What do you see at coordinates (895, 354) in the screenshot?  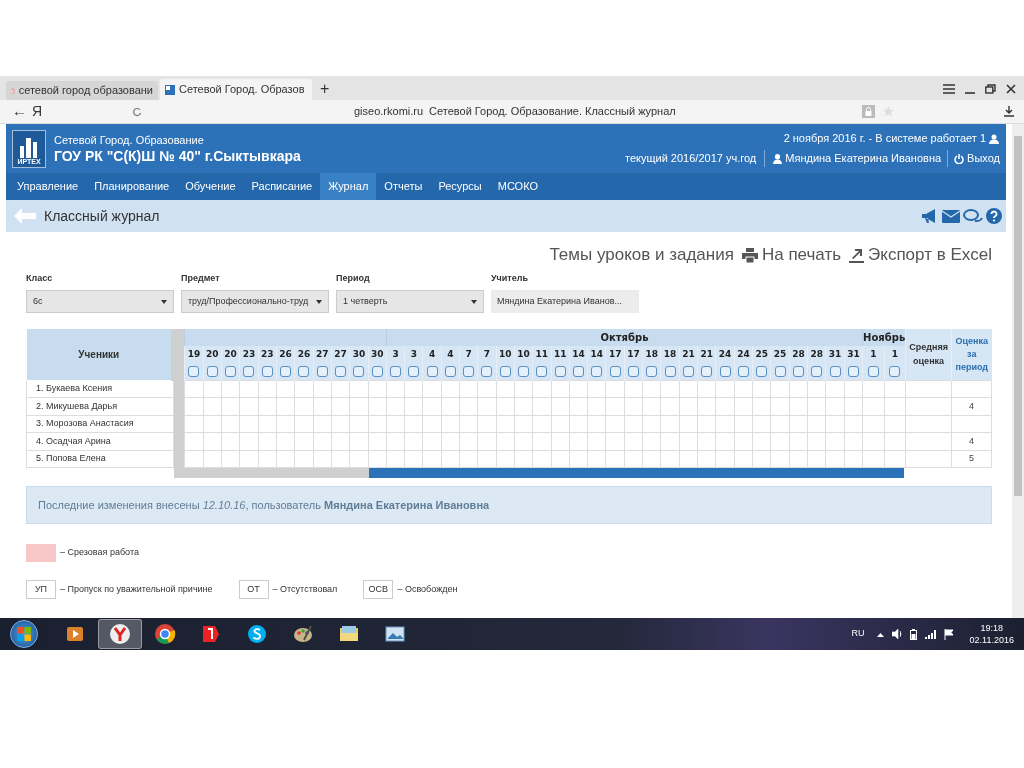 I see `date-header: 1` at bounding box center [895, 354].